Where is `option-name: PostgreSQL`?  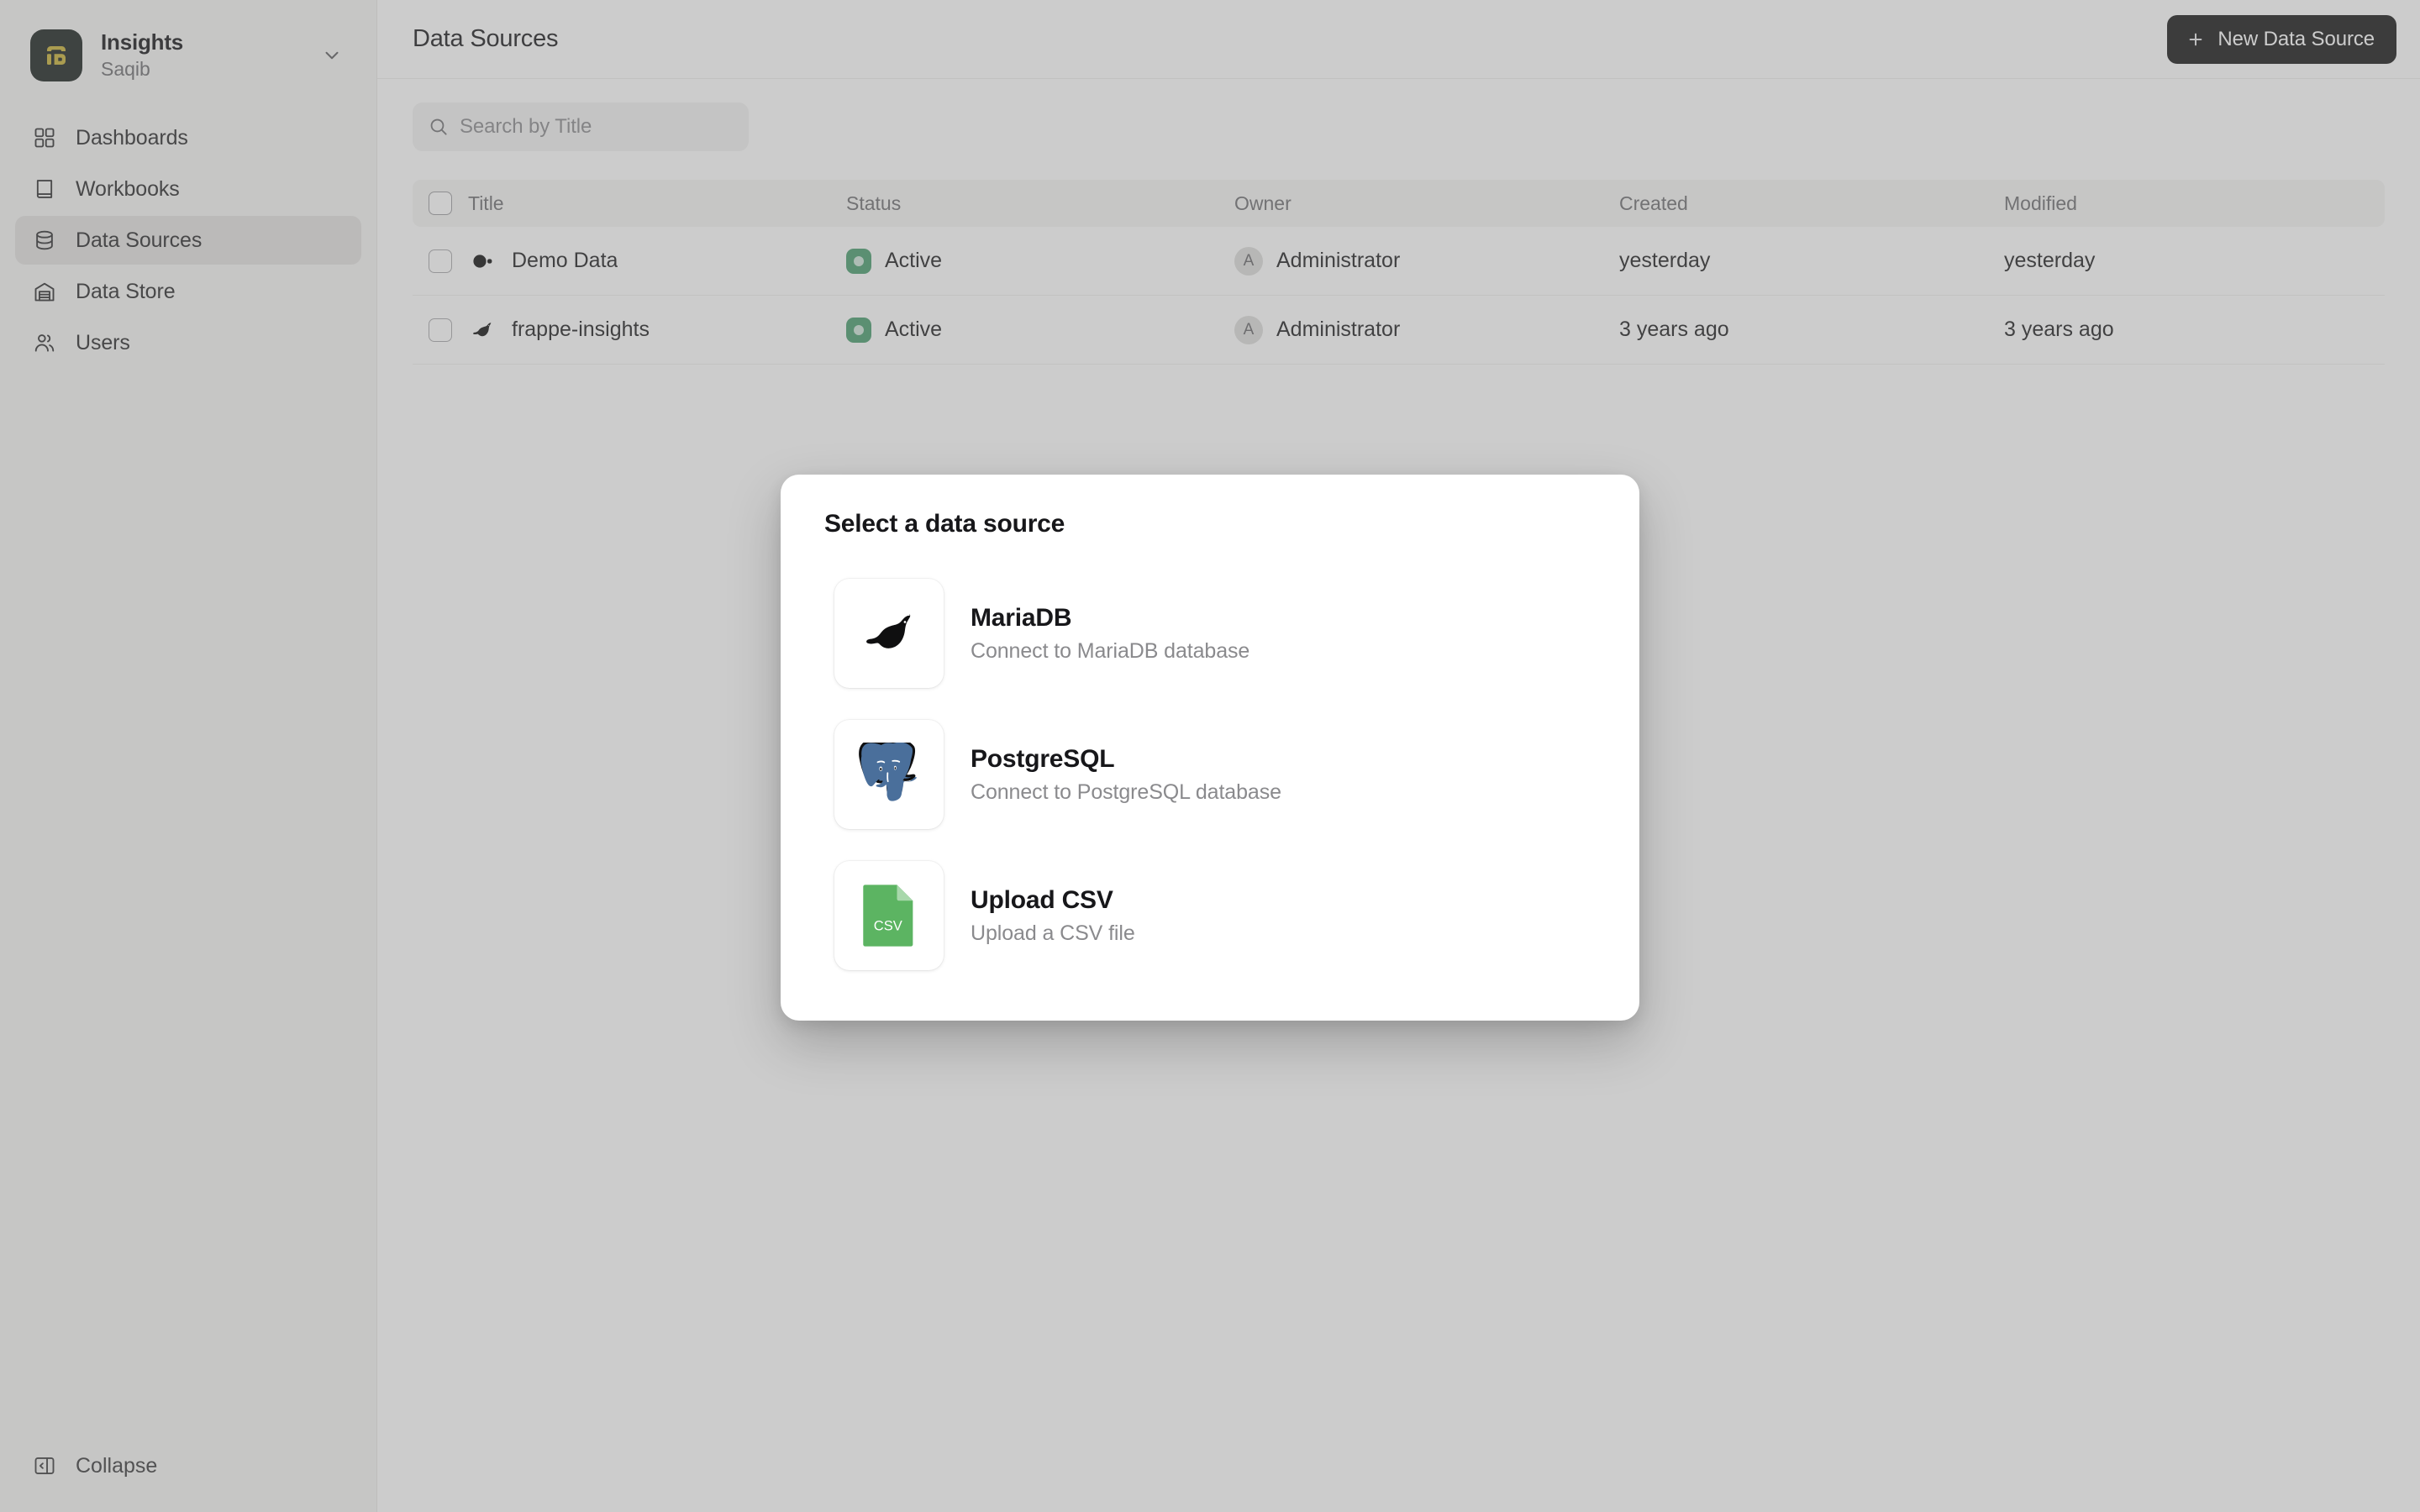
option-name: PostgreSQL is located at coordinates (1043, 758).